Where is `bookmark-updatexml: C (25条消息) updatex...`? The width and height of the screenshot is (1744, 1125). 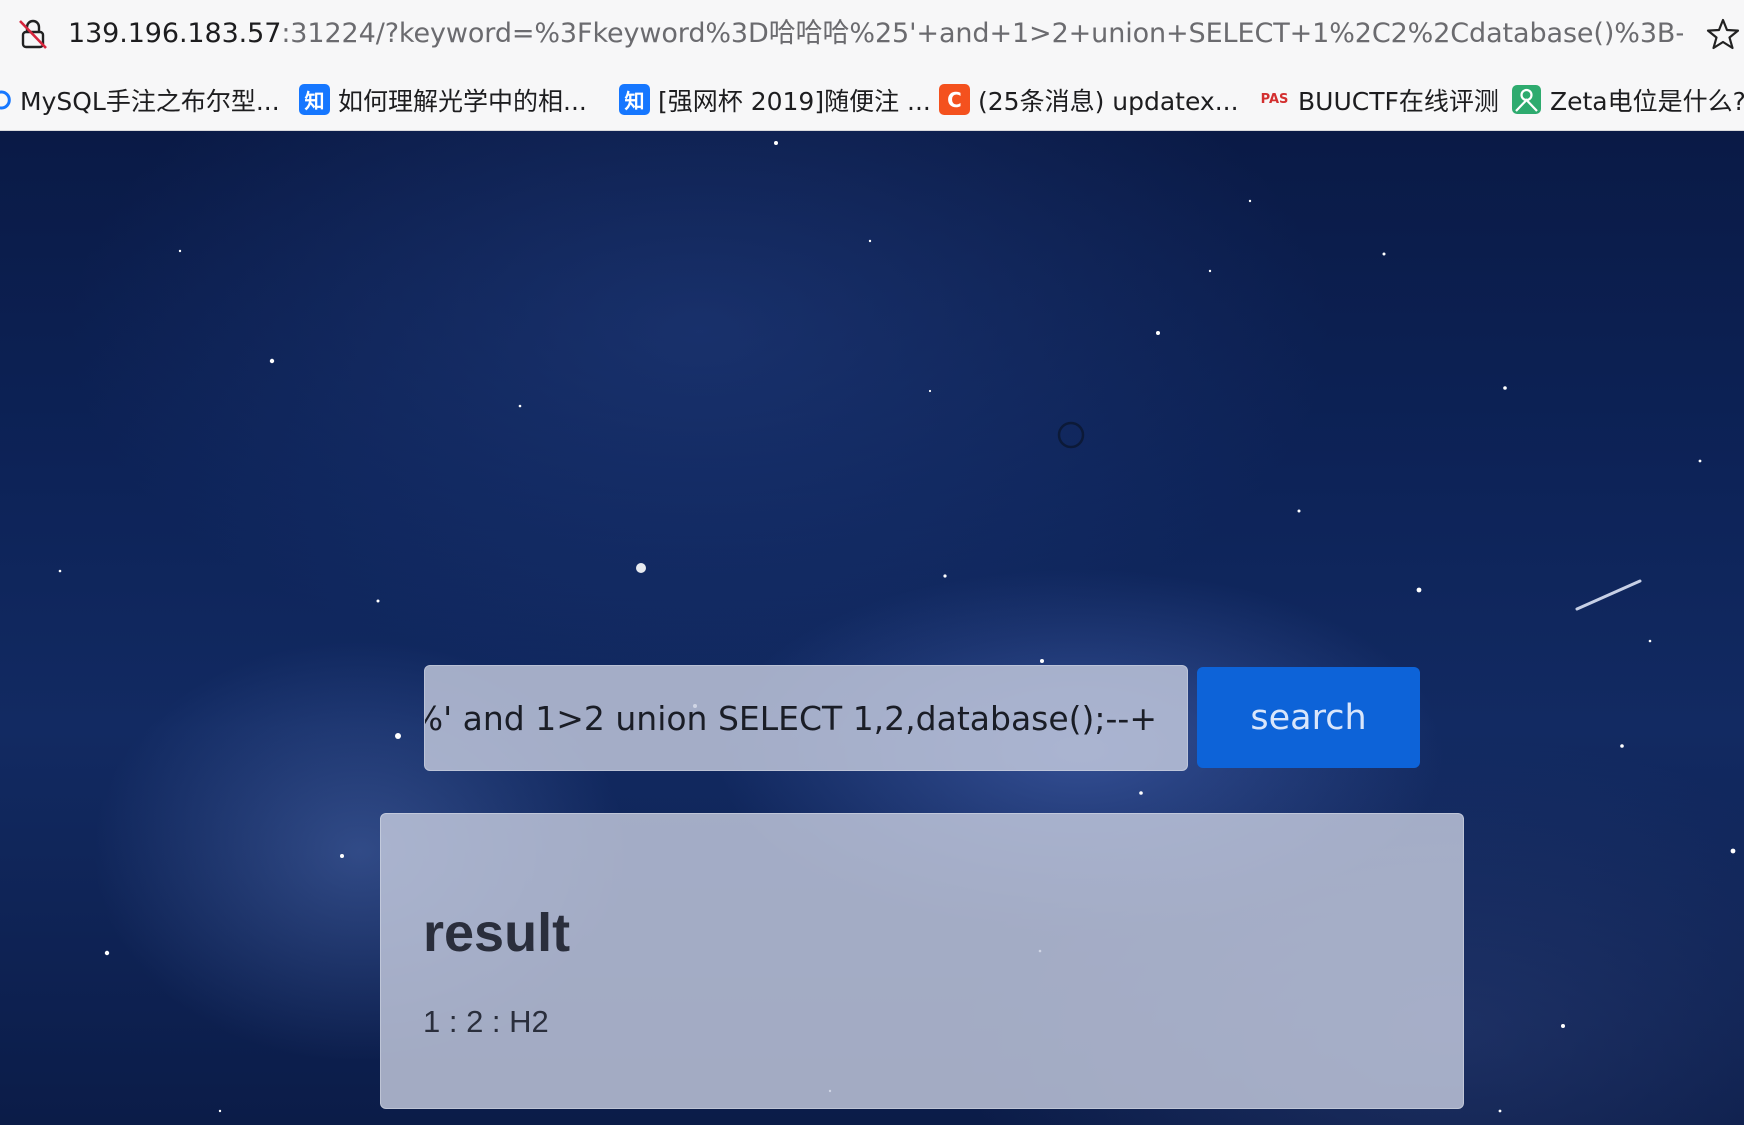 bookmark-updatexml: C (25条消息) updatex... is located at coordinates (1089, 99).